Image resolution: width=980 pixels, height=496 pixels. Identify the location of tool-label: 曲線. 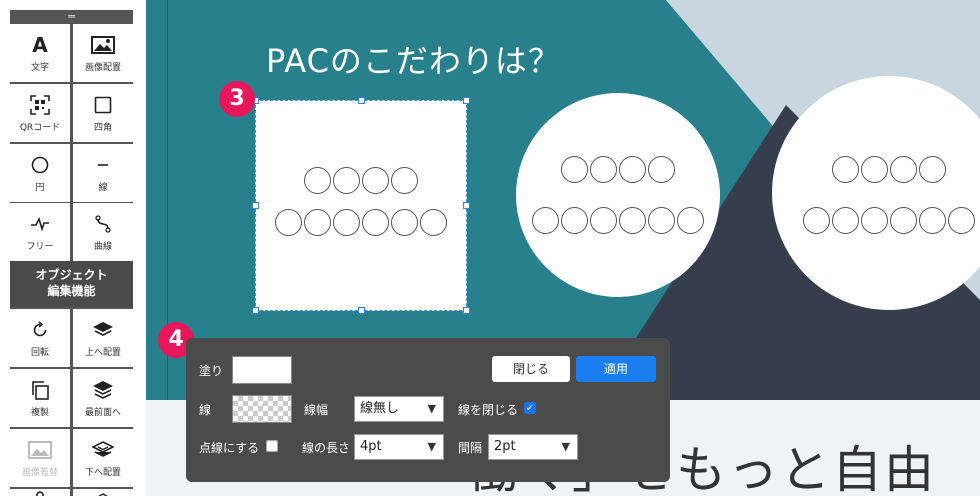
(102, 247).